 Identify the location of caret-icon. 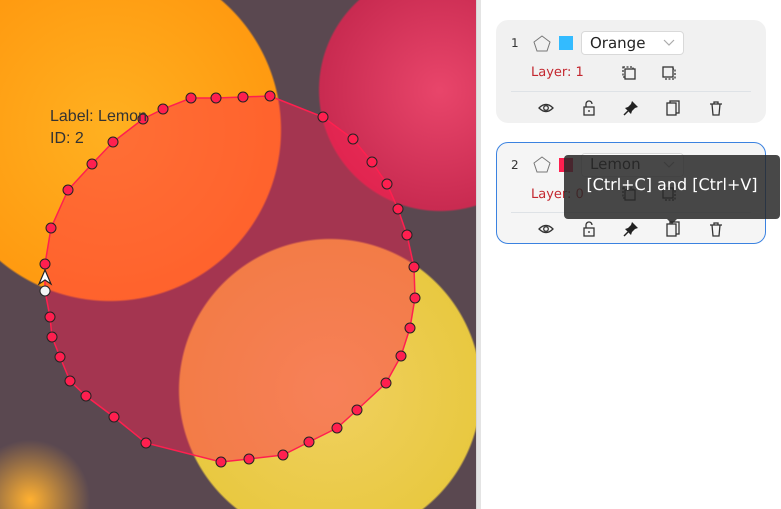
(669, 43).